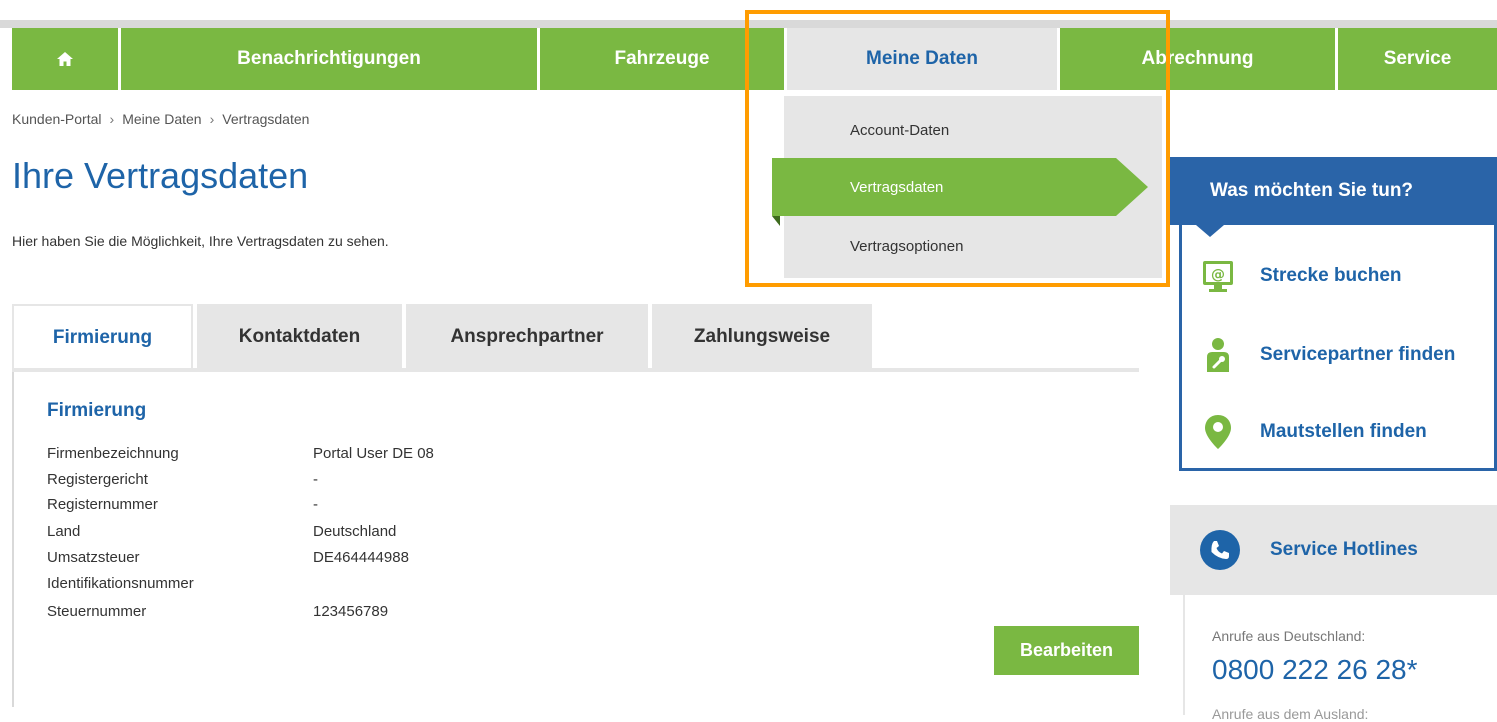 This screenshot has width=1497, height=722. I want to click on tab-ansprechpartner: Ansprechpartner, so click(527, 337).